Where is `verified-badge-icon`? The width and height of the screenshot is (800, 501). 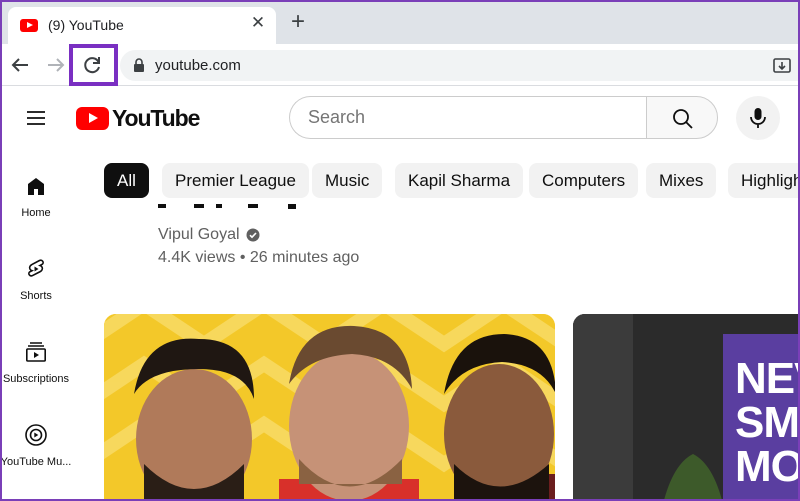
verified-badge-icon is located at coordinates (253, 235).